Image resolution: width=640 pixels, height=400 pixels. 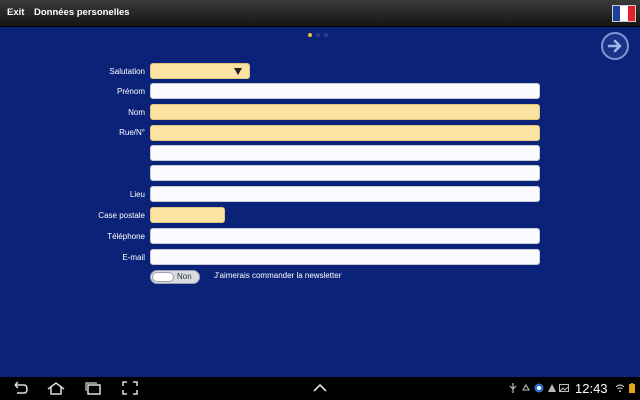 What do you see at coordinates (130, 388) in the screenshot?
I see `screenshot-icon` at bounding box center [130, 388].